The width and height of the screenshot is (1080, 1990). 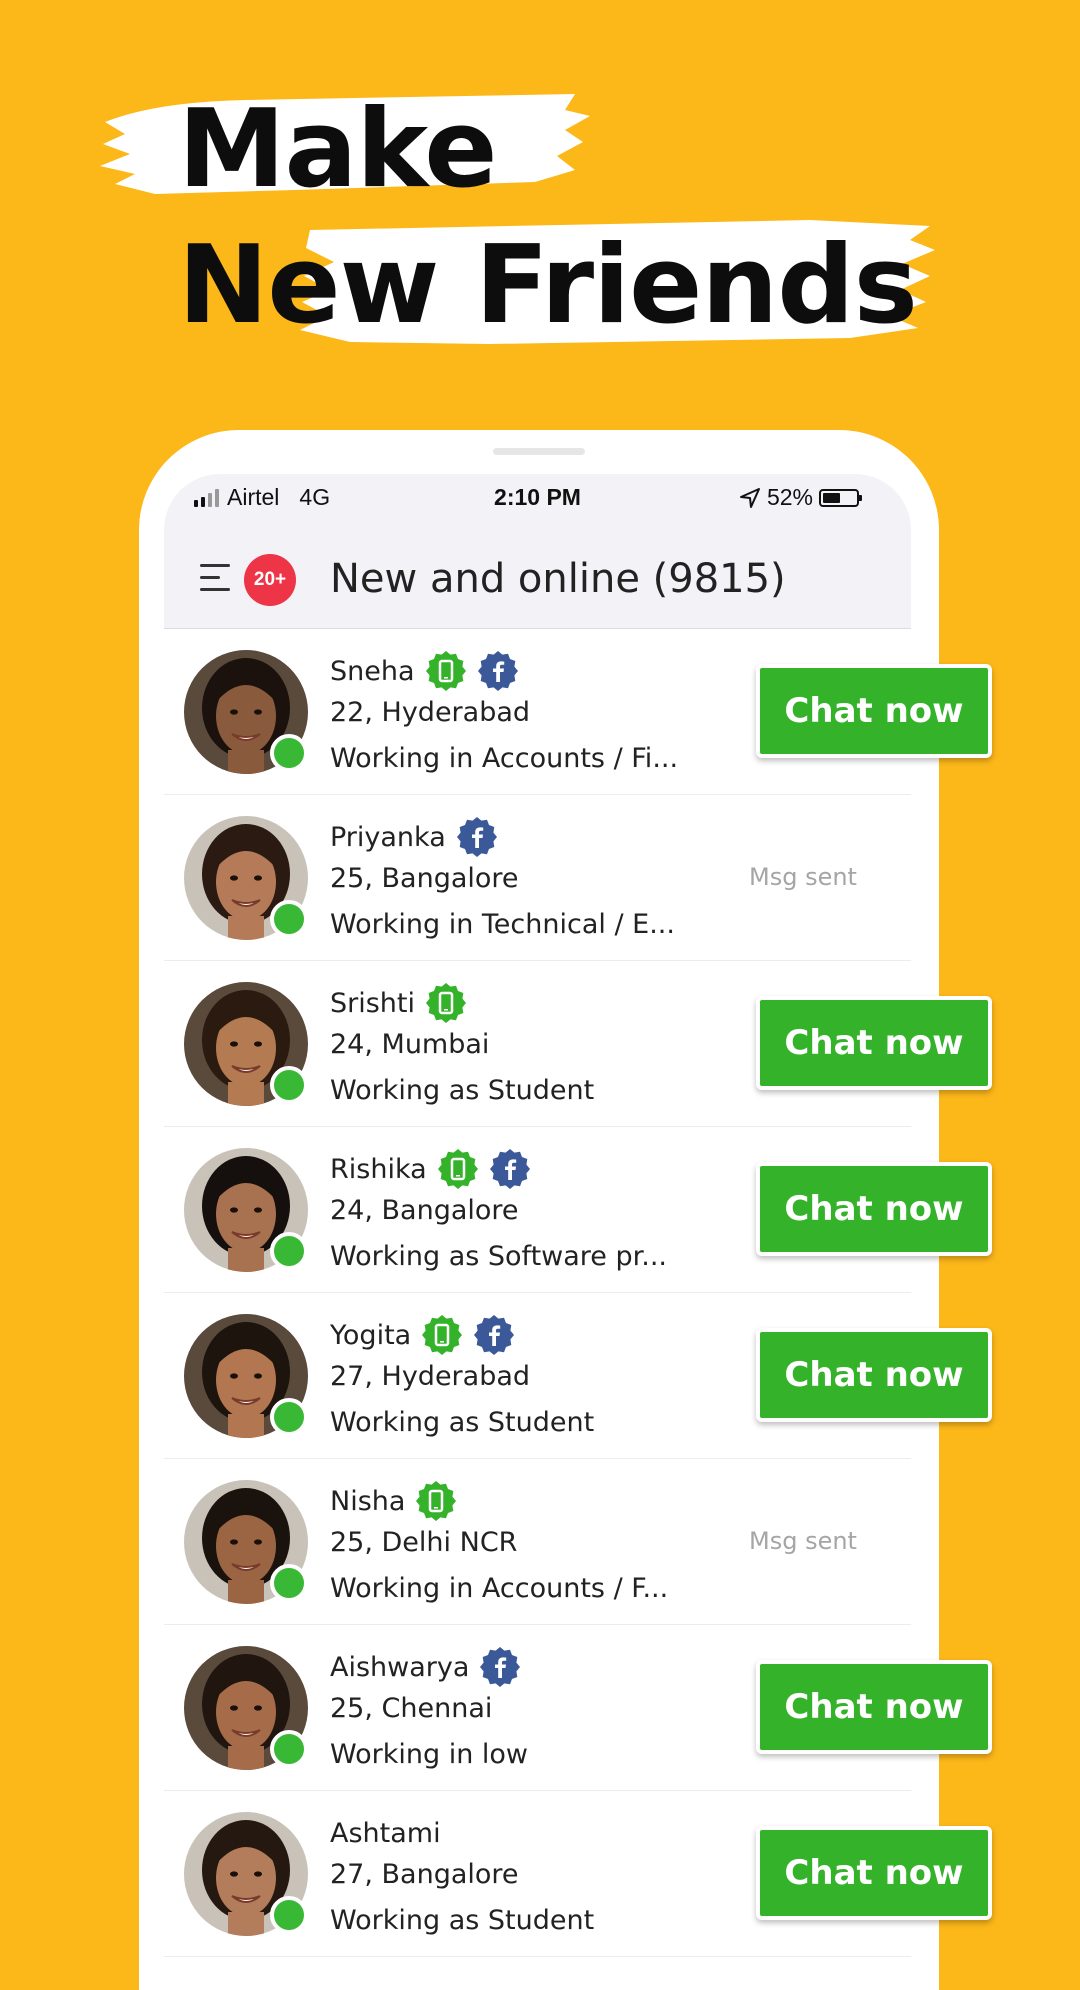 What do you see at coordinates (548, 285) in the screenshot?
I see `headline-line-2: New Friends` at bounding box center [548, 285].